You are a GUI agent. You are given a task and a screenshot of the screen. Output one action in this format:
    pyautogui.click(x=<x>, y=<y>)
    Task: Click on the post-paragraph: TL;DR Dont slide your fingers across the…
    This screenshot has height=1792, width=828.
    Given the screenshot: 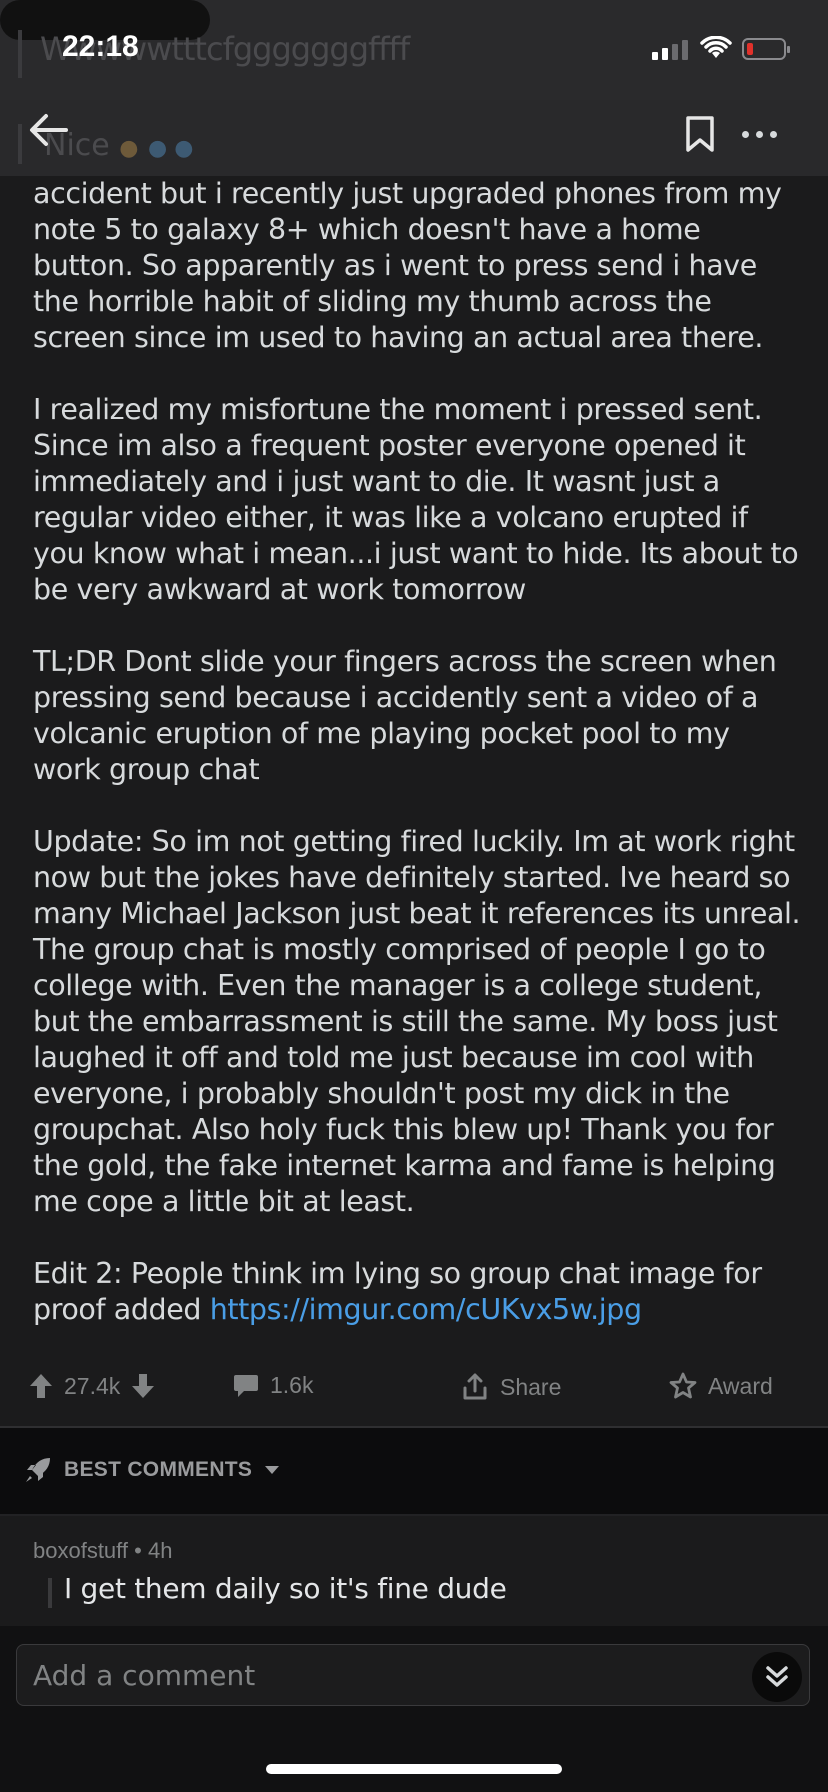 What is the action you would take?
    pyautogui.click(x=405, y=715)
    